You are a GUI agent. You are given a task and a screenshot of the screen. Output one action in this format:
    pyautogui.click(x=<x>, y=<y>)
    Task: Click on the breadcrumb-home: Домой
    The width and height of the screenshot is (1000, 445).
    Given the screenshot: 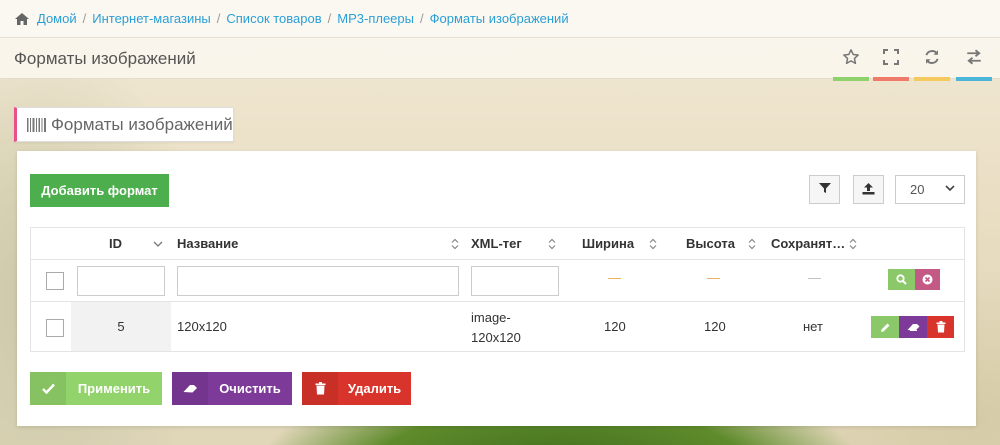 What is the action you would take?
    pyautogui.click(x=57, y=18)
    